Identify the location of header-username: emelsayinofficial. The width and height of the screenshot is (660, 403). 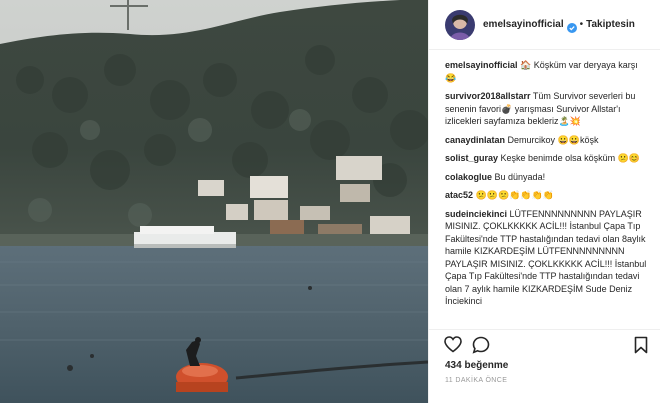
(523, 24).